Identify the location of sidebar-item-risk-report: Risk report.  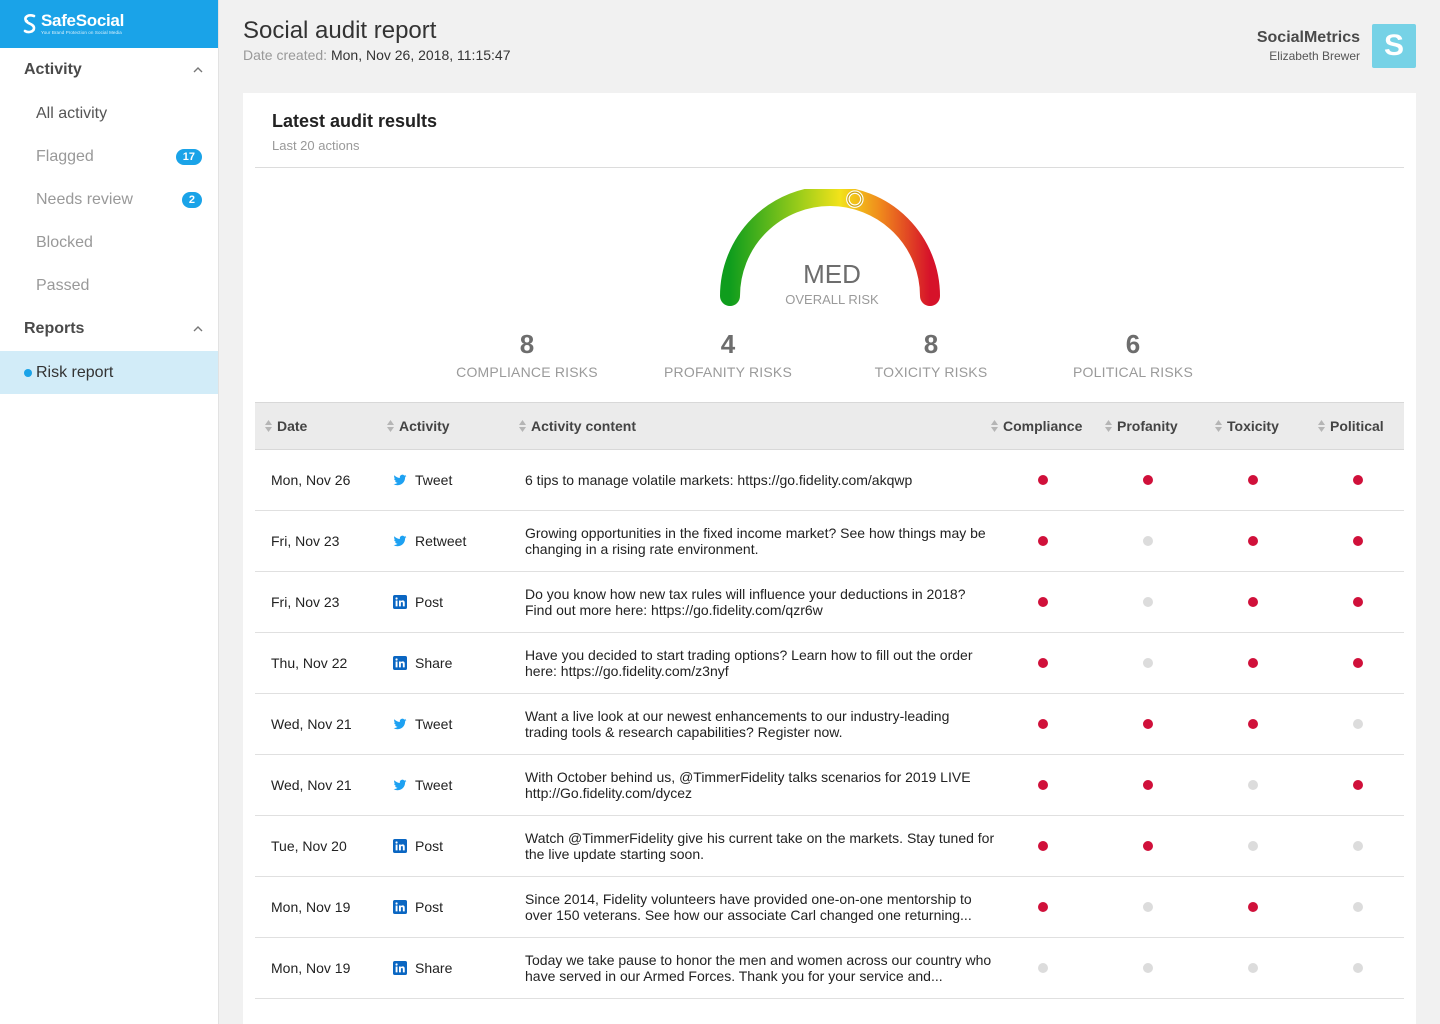
(109, 372).